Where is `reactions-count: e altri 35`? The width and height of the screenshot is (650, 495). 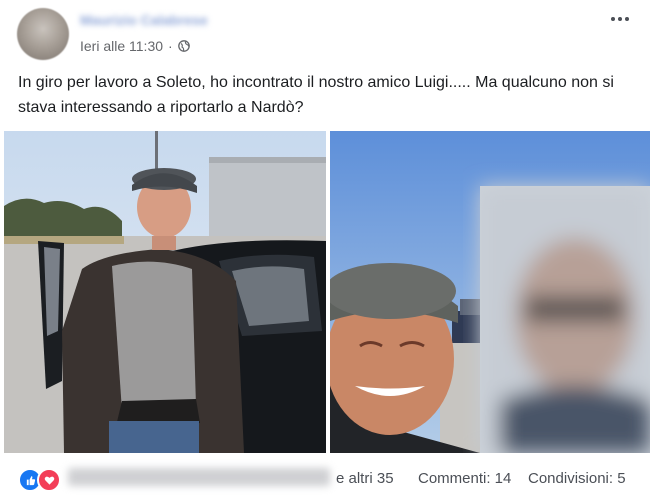 reactions-count: e altri 35 is located at coordinates (365, 478).